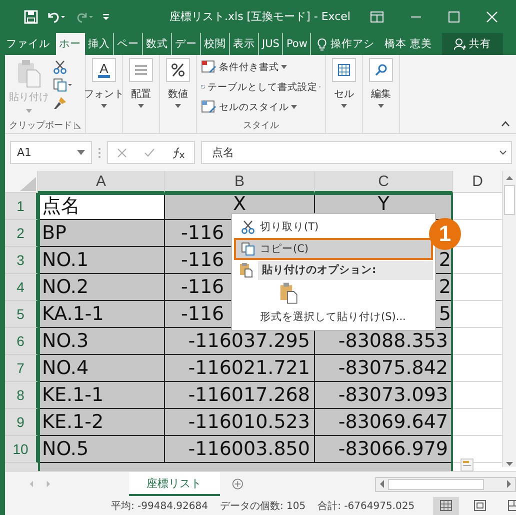  What do you see at coordinates (60, 103) in the screenshot?
I see `format-painter-icon` at bounding box center [60, 103].